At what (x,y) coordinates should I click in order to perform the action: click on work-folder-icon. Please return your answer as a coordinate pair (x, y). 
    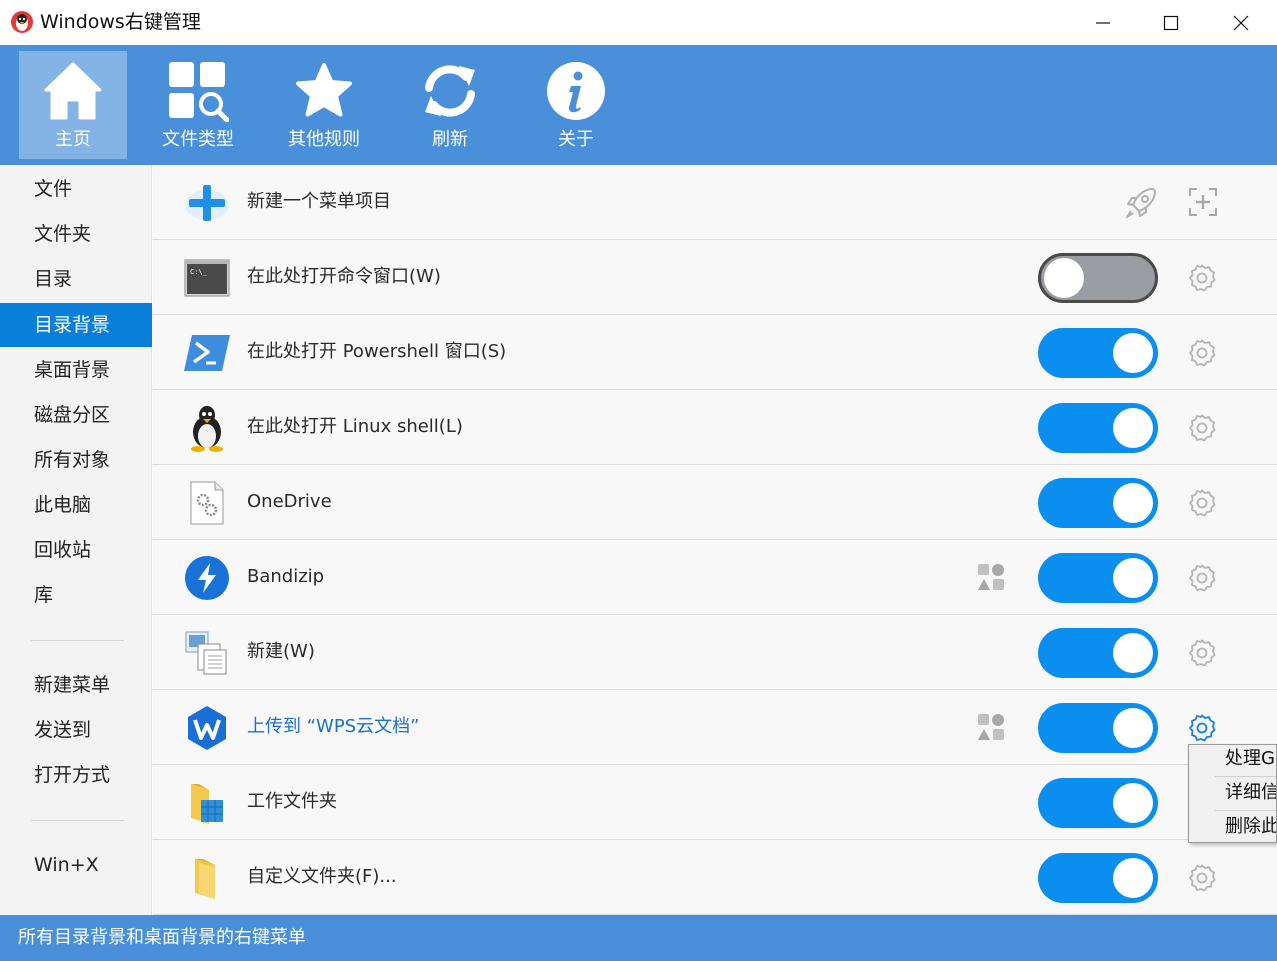
    Looking at the image, I should click on (207, 803).